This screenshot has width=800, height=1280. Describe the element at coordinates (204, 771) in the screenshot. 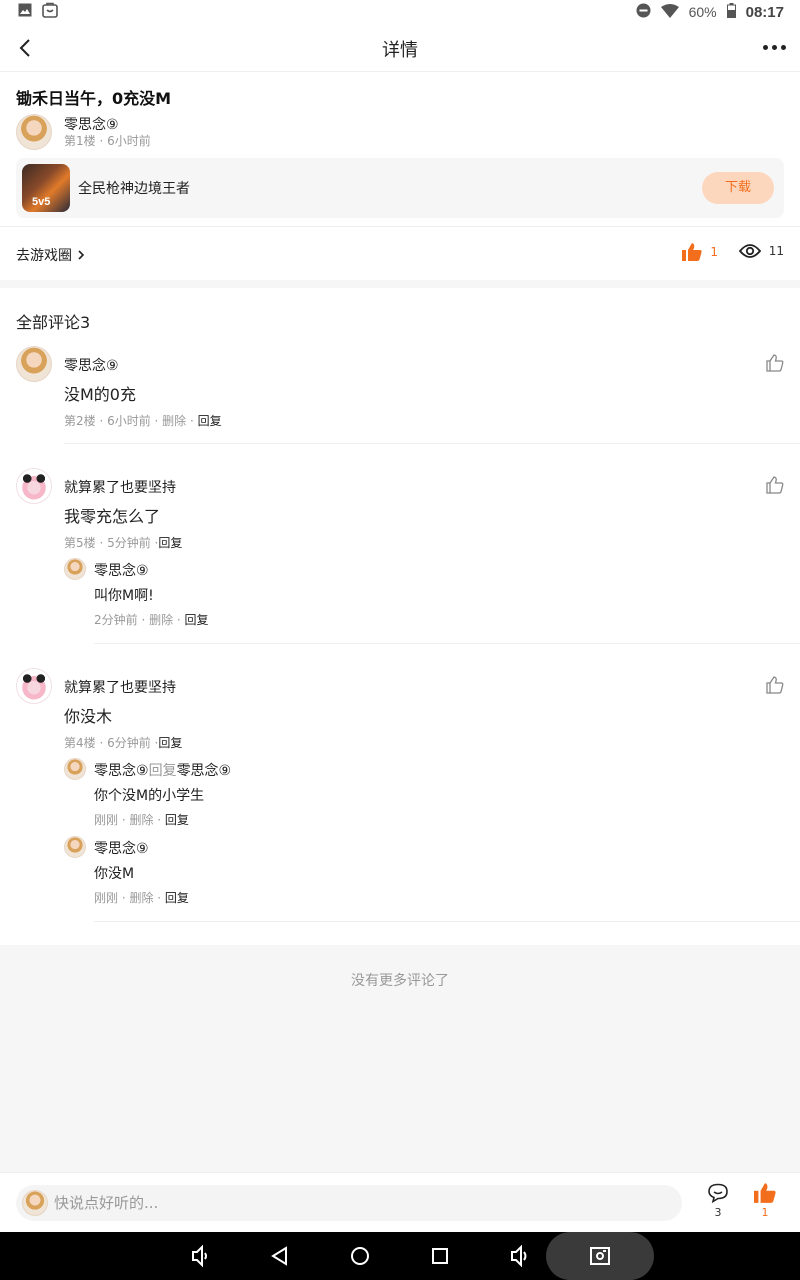

I see `reply-target: 零思念⑨` at that location.